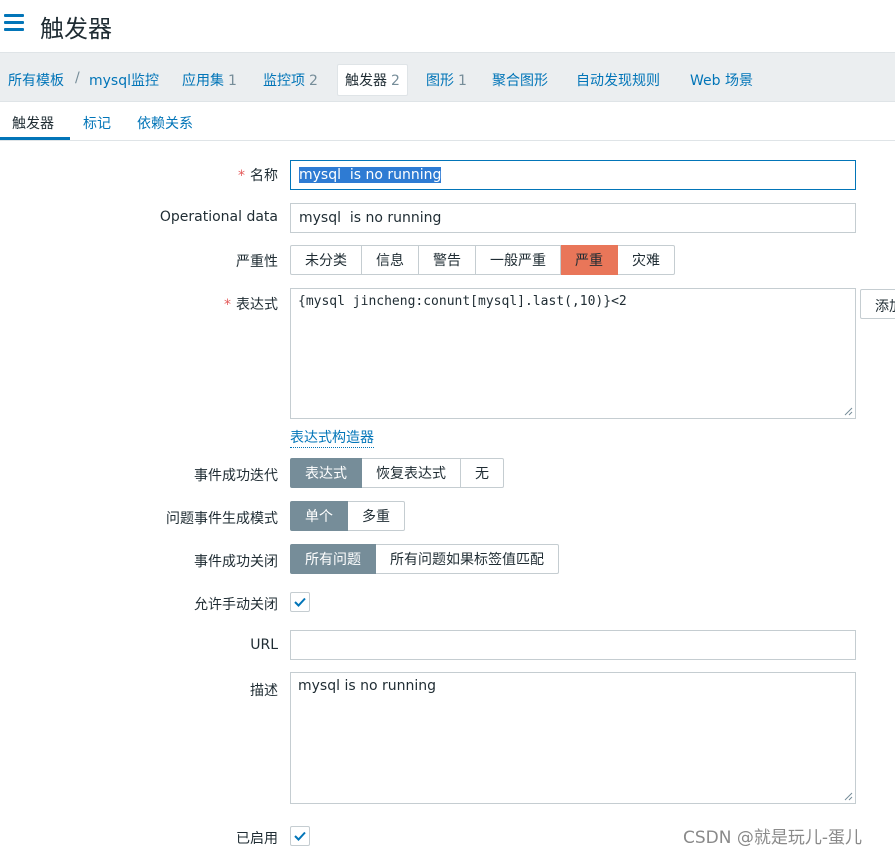 Image resolution: width=895 pixels, height=852 pixels. What do you see at coordinates (97, 123) in the screenshot?
I see `tab-tags: 标记` at bounding box center [97, 123].